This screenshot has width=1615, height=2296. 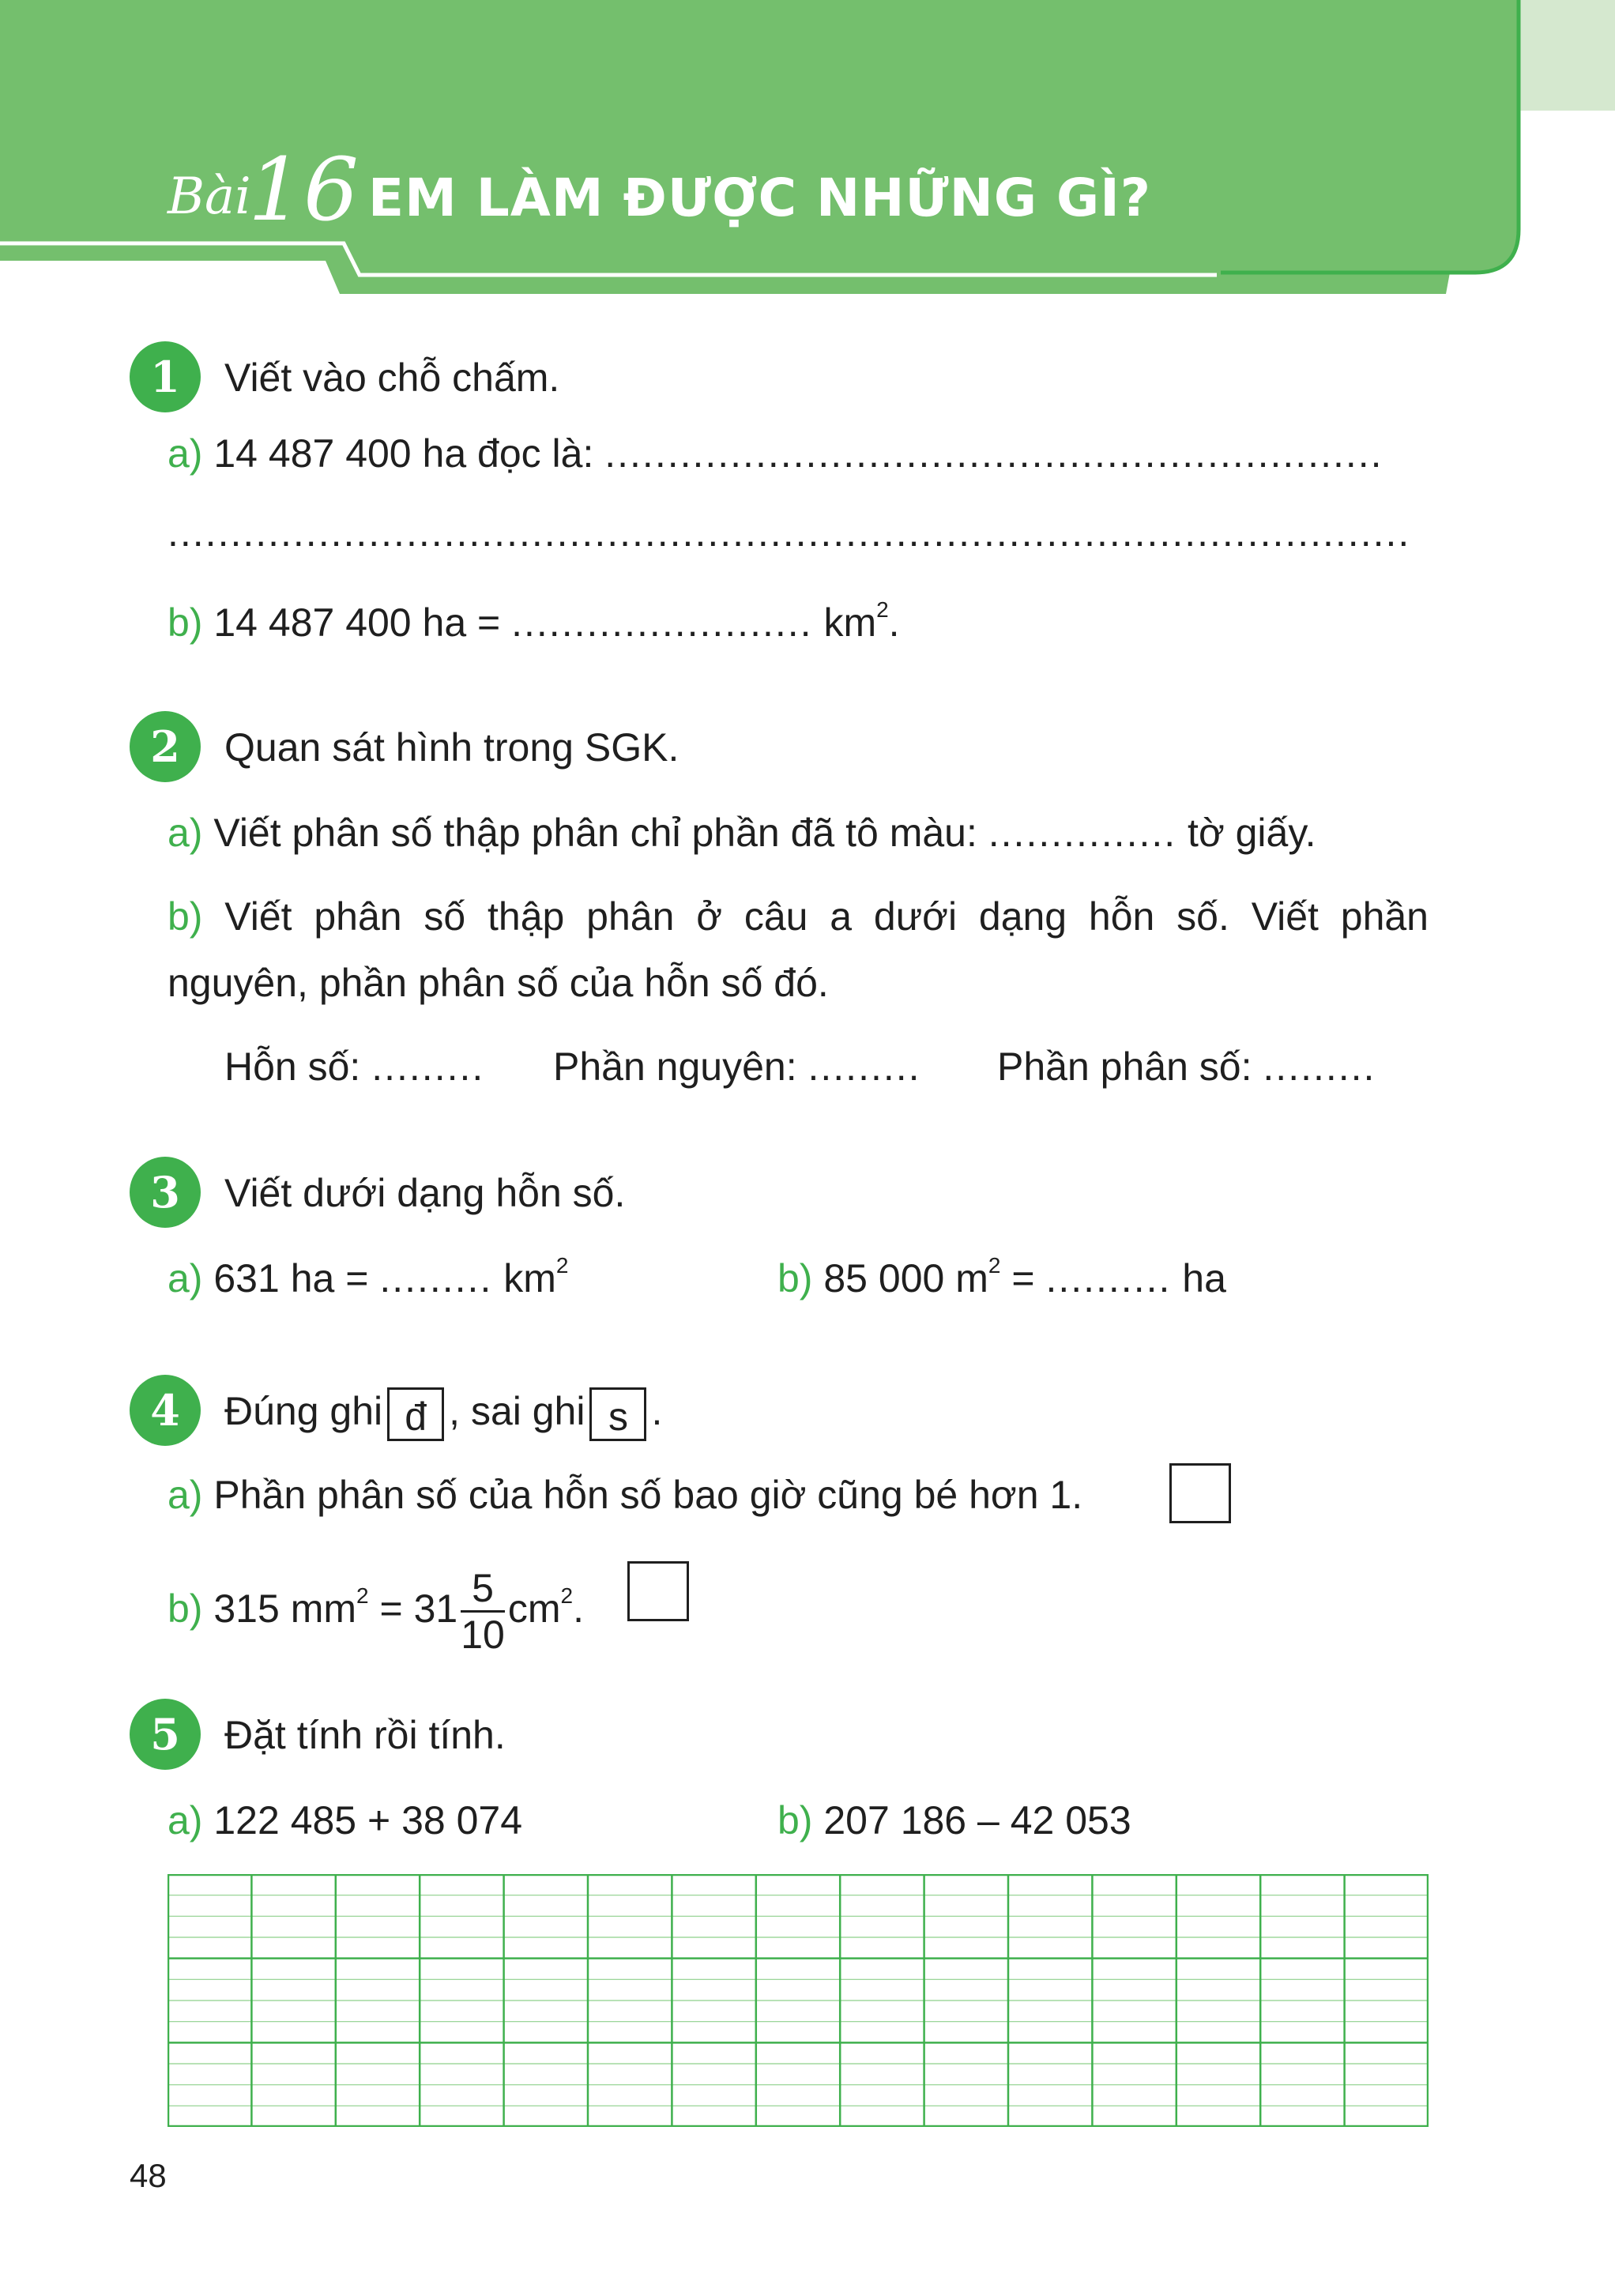 I want to click on exercise-3a: a) 631 ha = ......... km2, so click(x=368, y=1279).